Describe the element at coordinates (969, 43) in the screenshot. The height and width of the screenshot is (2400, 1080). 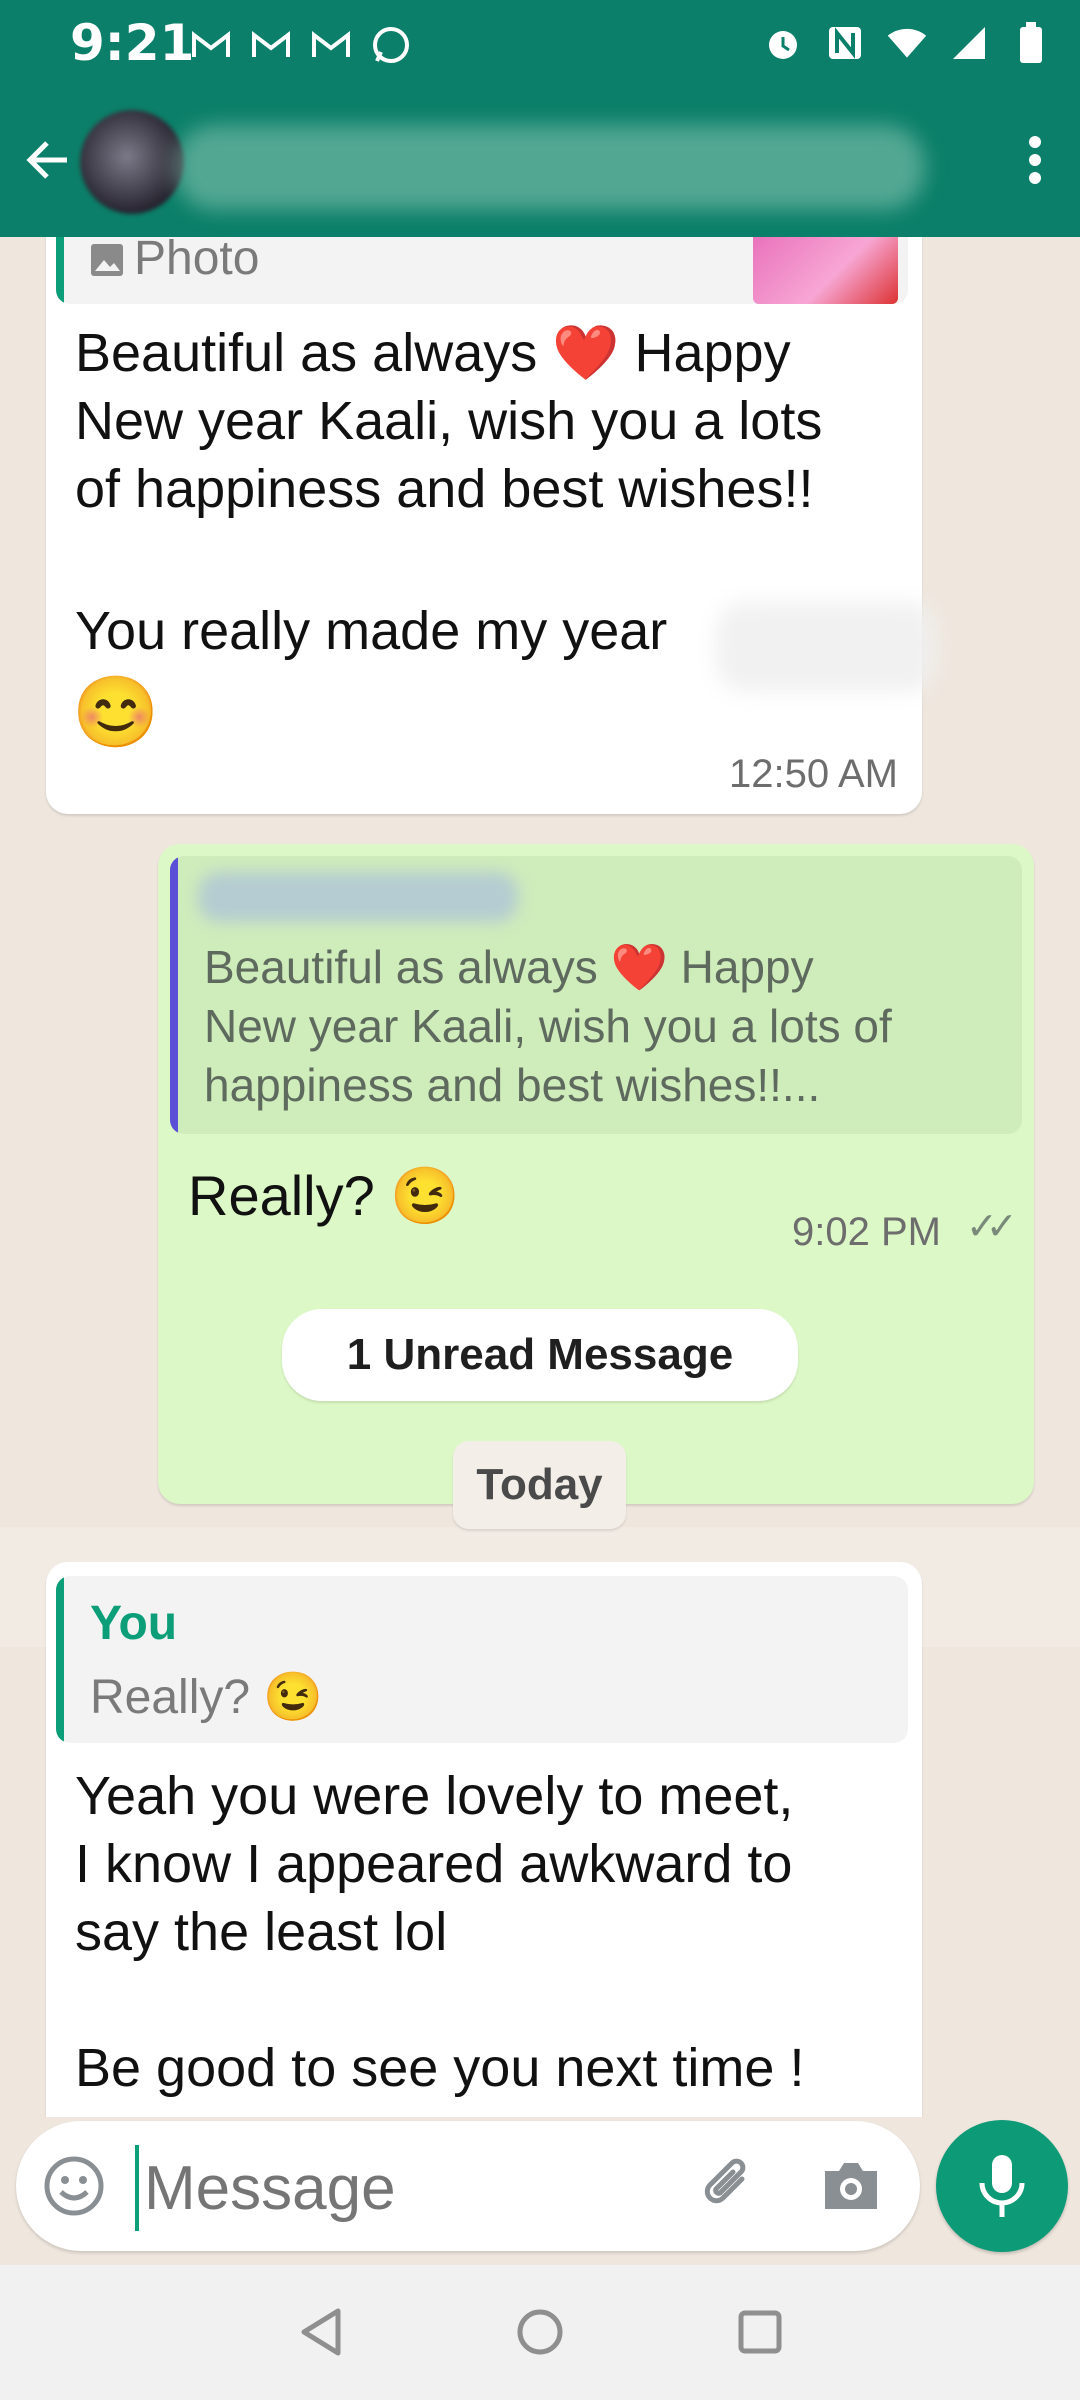
I see `signal-icon` at that location.